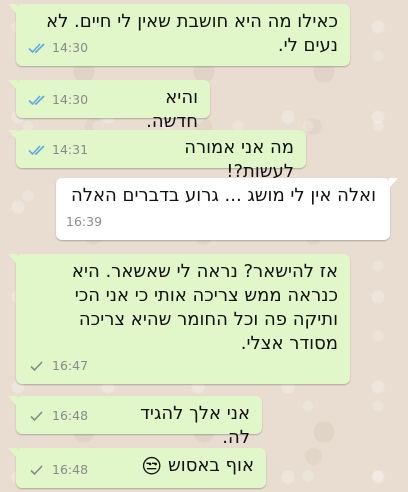  What do you see at coordinates (211, 465) in the screenshot?
I see `message-text: אוף באסוש` at bounding box center [211, 465].